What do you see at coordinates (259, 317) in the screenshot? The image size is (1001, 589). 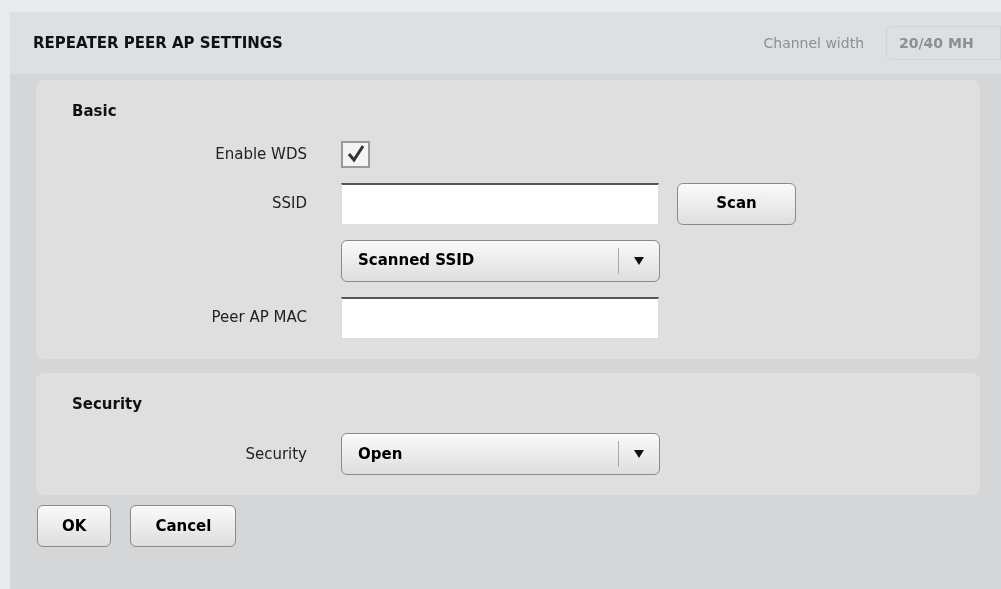 I see `field-label: Peer AP MAC` at bounding box center [259, 317].